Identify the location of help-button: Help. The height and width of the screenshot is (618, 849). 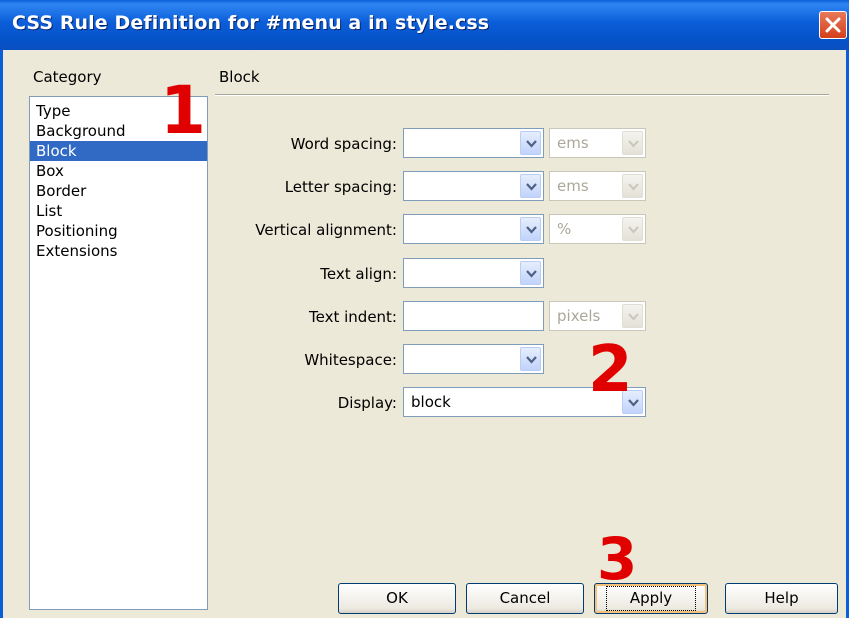
(781, 598).